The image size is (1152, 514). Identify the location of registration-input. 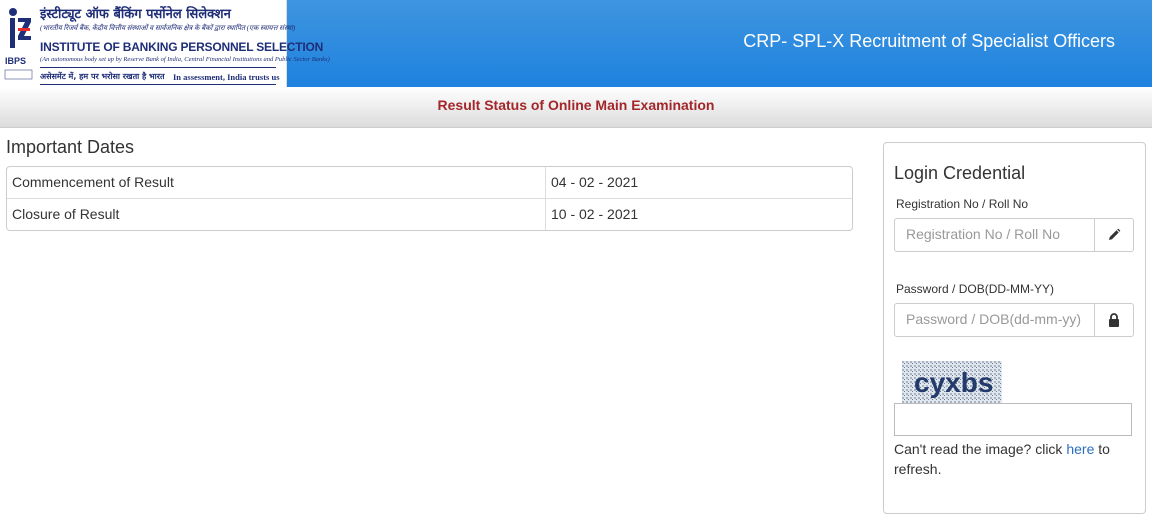
(995, 234).